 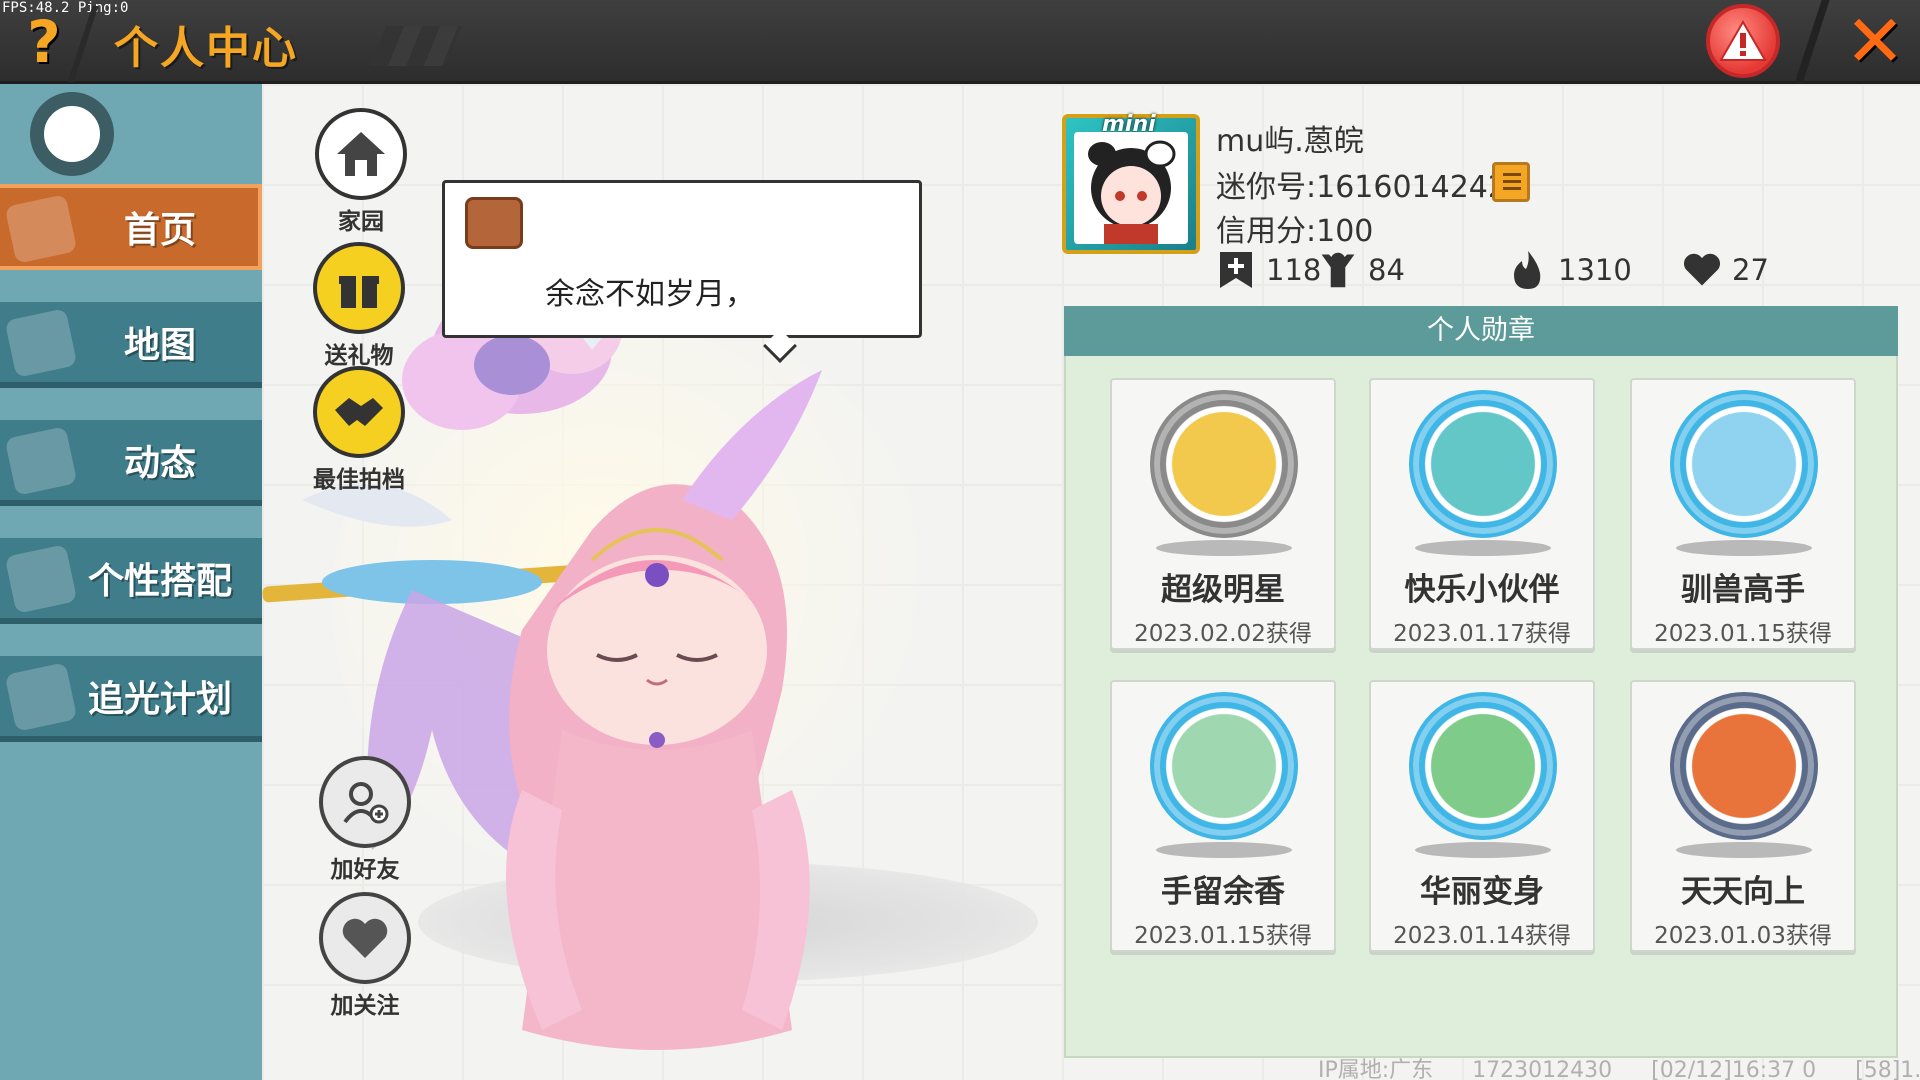 I want to click on bookmark-plus-icon, so click(x=1236, y=270).